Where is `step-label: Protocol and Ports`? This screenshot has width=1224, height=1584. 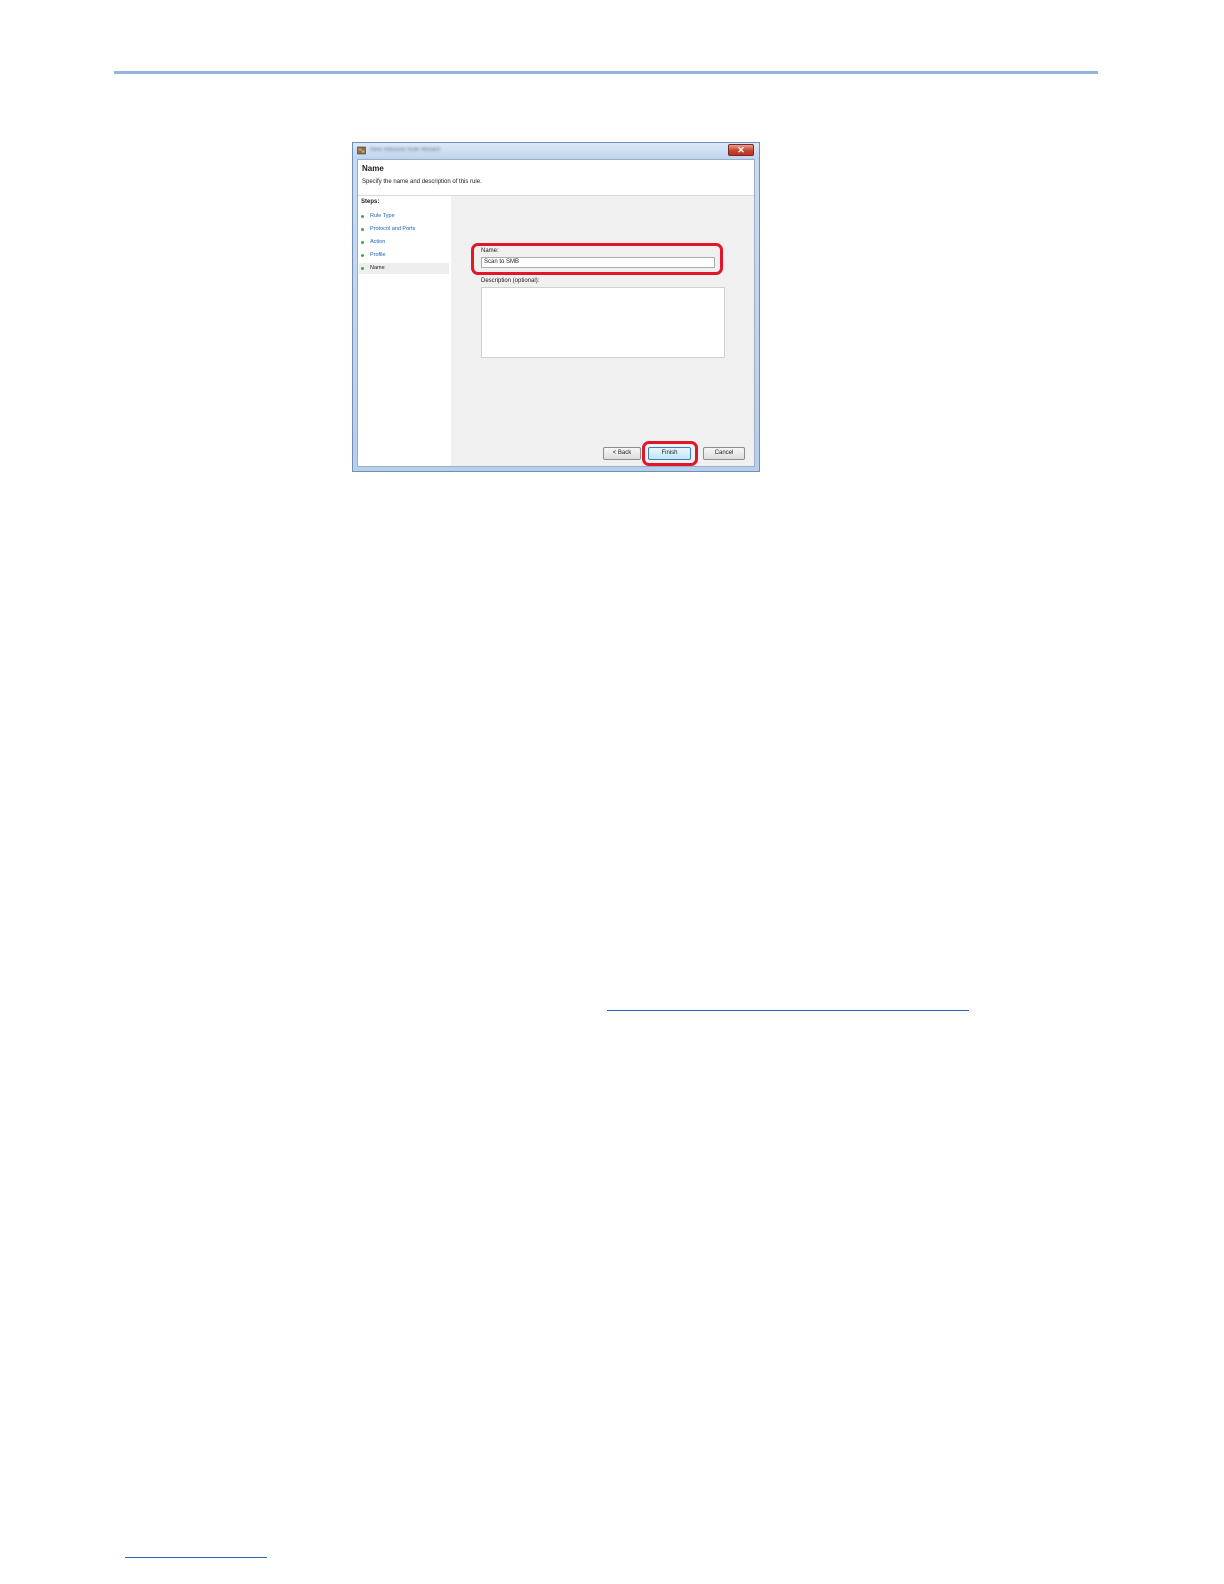
step-label: Protocol and Ports is located at coordinates (393, 229).